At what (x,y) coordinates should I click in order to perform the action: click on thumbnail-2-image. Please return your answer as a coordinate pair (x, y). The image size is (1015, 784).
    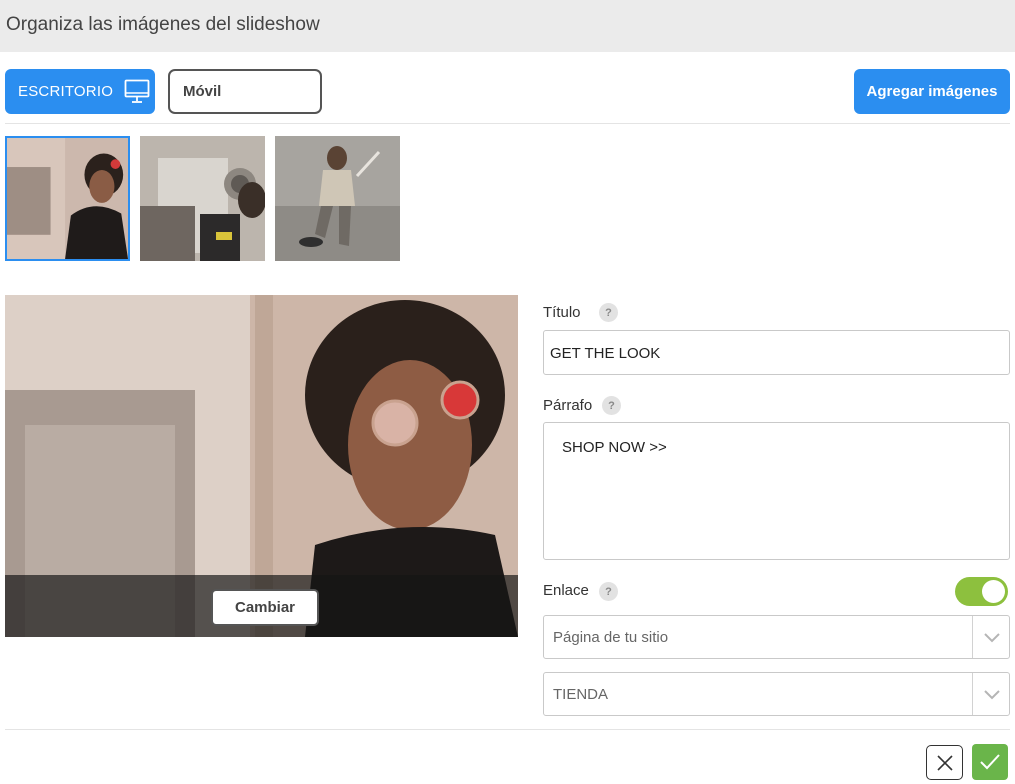
    Looking at the image, I should click on (202, 198).